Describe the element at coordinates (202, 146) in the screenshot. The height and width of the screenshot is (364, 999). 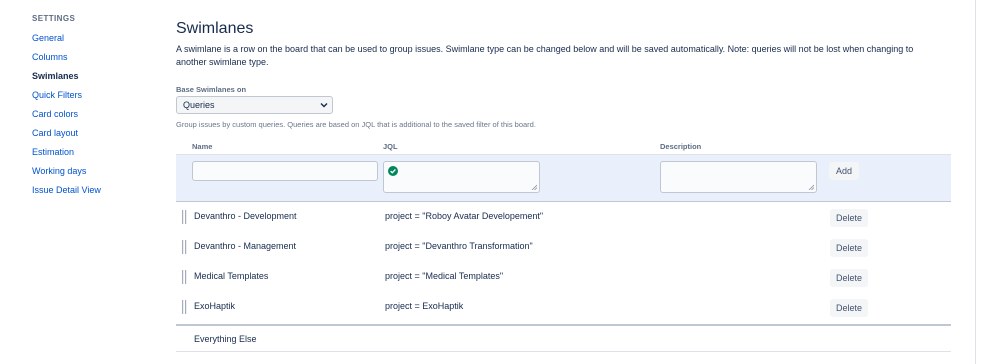
I see `column-header-name: Name` at that location.